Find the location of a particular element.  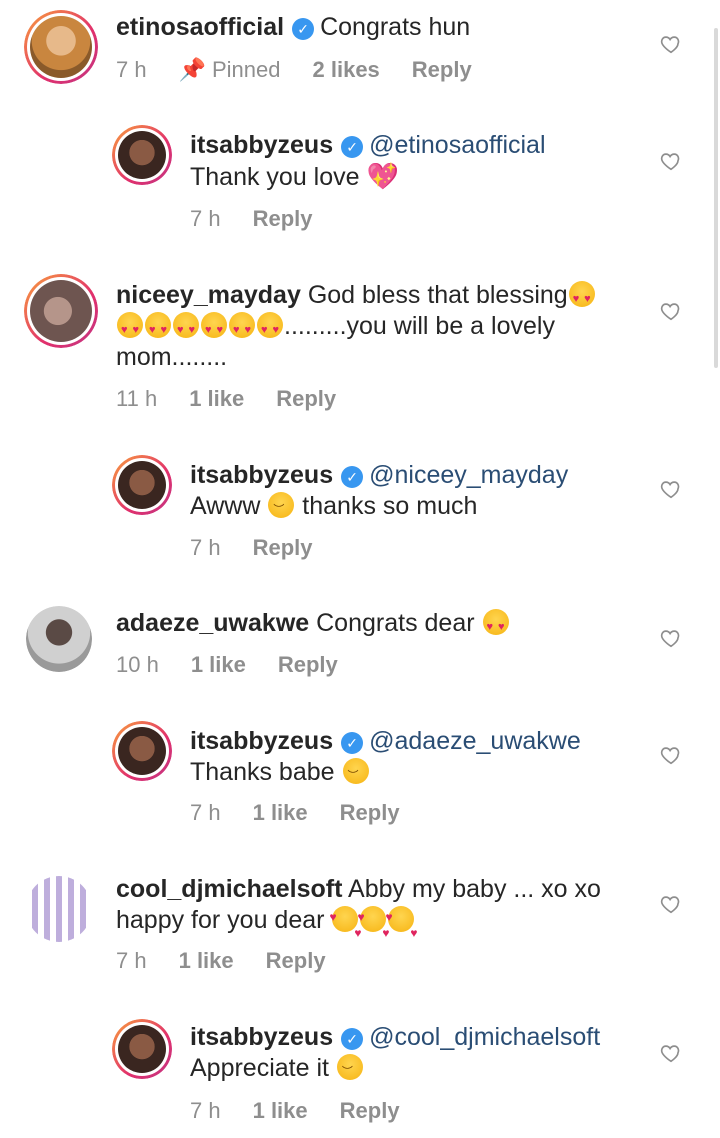

comment-body: itsabbyzeus ✓ @adaeze_uwakwe Thanks babe is located at coordinates (385, 759).